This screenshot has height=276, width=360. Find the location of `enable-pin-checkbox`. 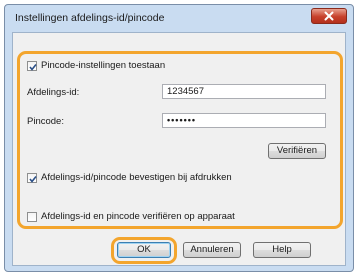

enable-pin-checkbox is located at coordinates (32, 66).